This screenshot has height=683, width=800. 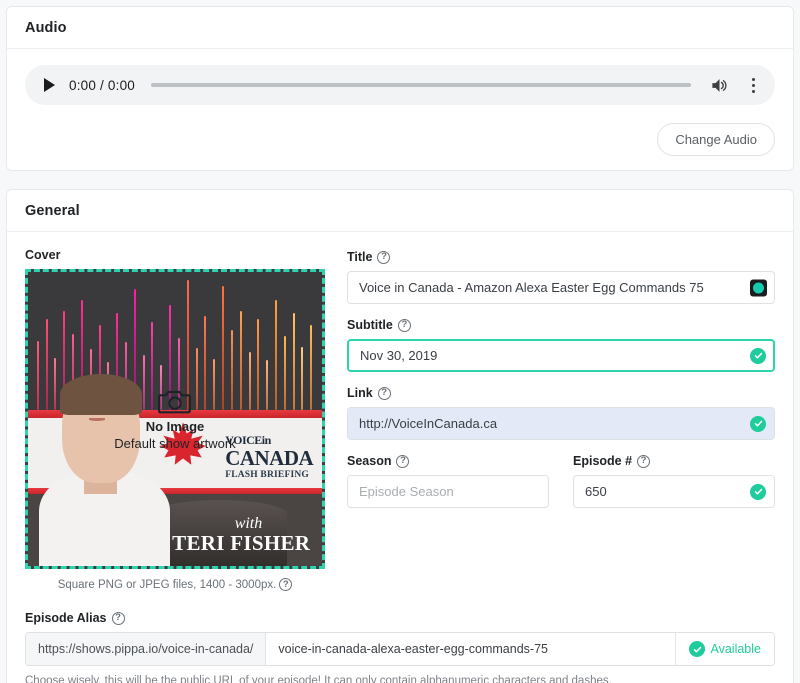 I want to click on link-field-block: Link ?, so click(x=561, y=413).